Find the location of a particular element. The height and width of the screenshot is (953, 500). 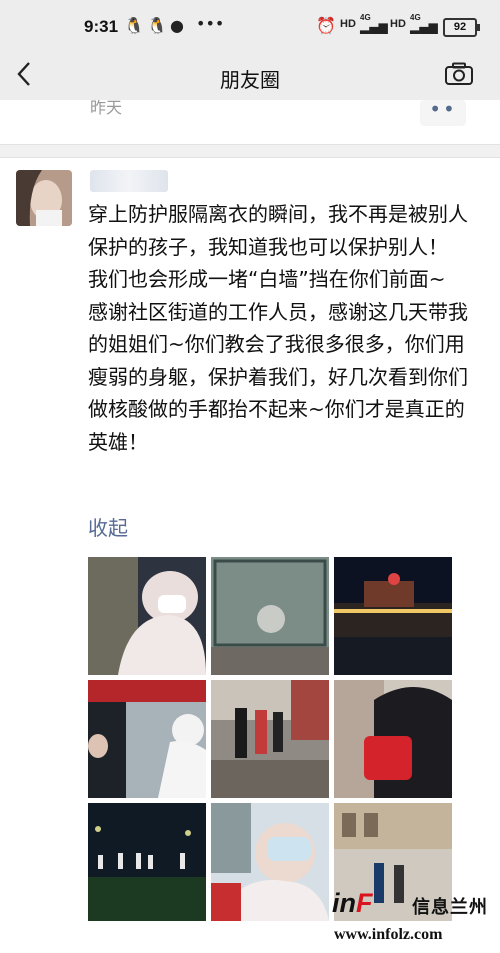

previous-post: 昨天 •• is located at coordinates (250, 122).